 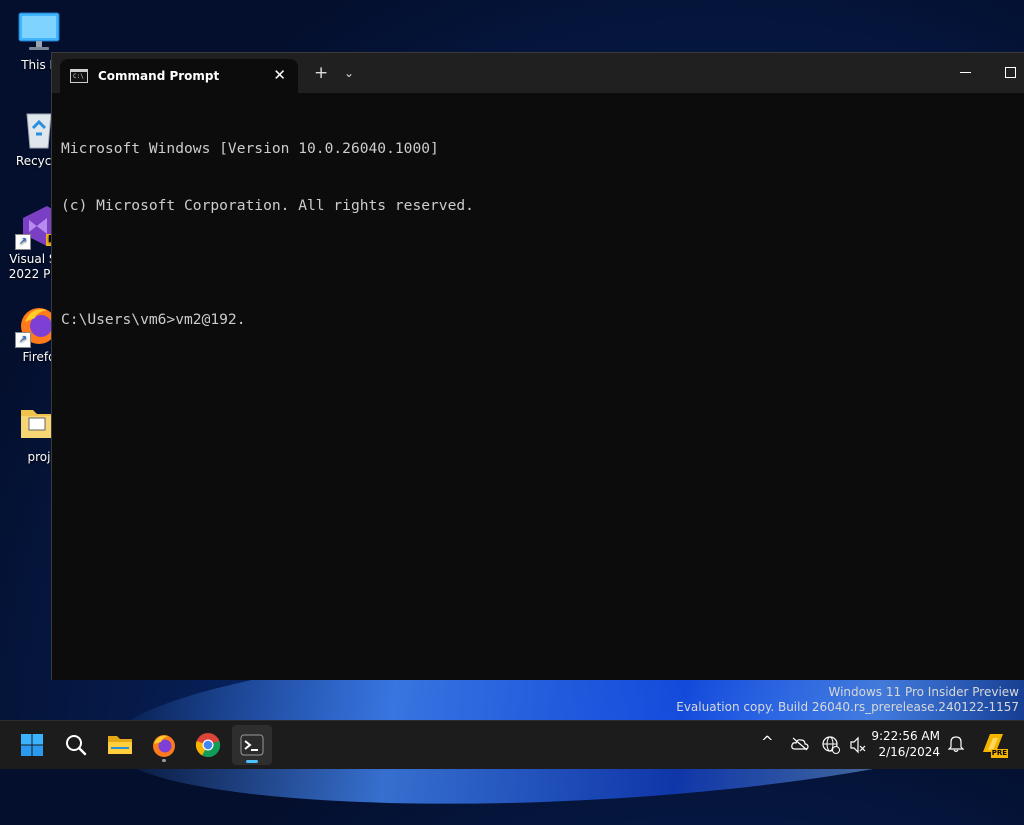 What do you see at coordinates (512, 744) in the screenshot?
I see `taskbar: ^ 9:22:56 AM 2/16/2024 PRE` at bounding box center [512, 744].